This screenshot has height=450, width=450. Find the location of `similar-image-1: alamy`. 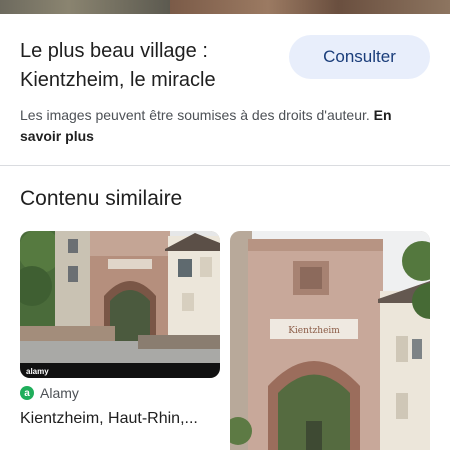

similar-image-1: alamy is located at coordinates (120, 304).